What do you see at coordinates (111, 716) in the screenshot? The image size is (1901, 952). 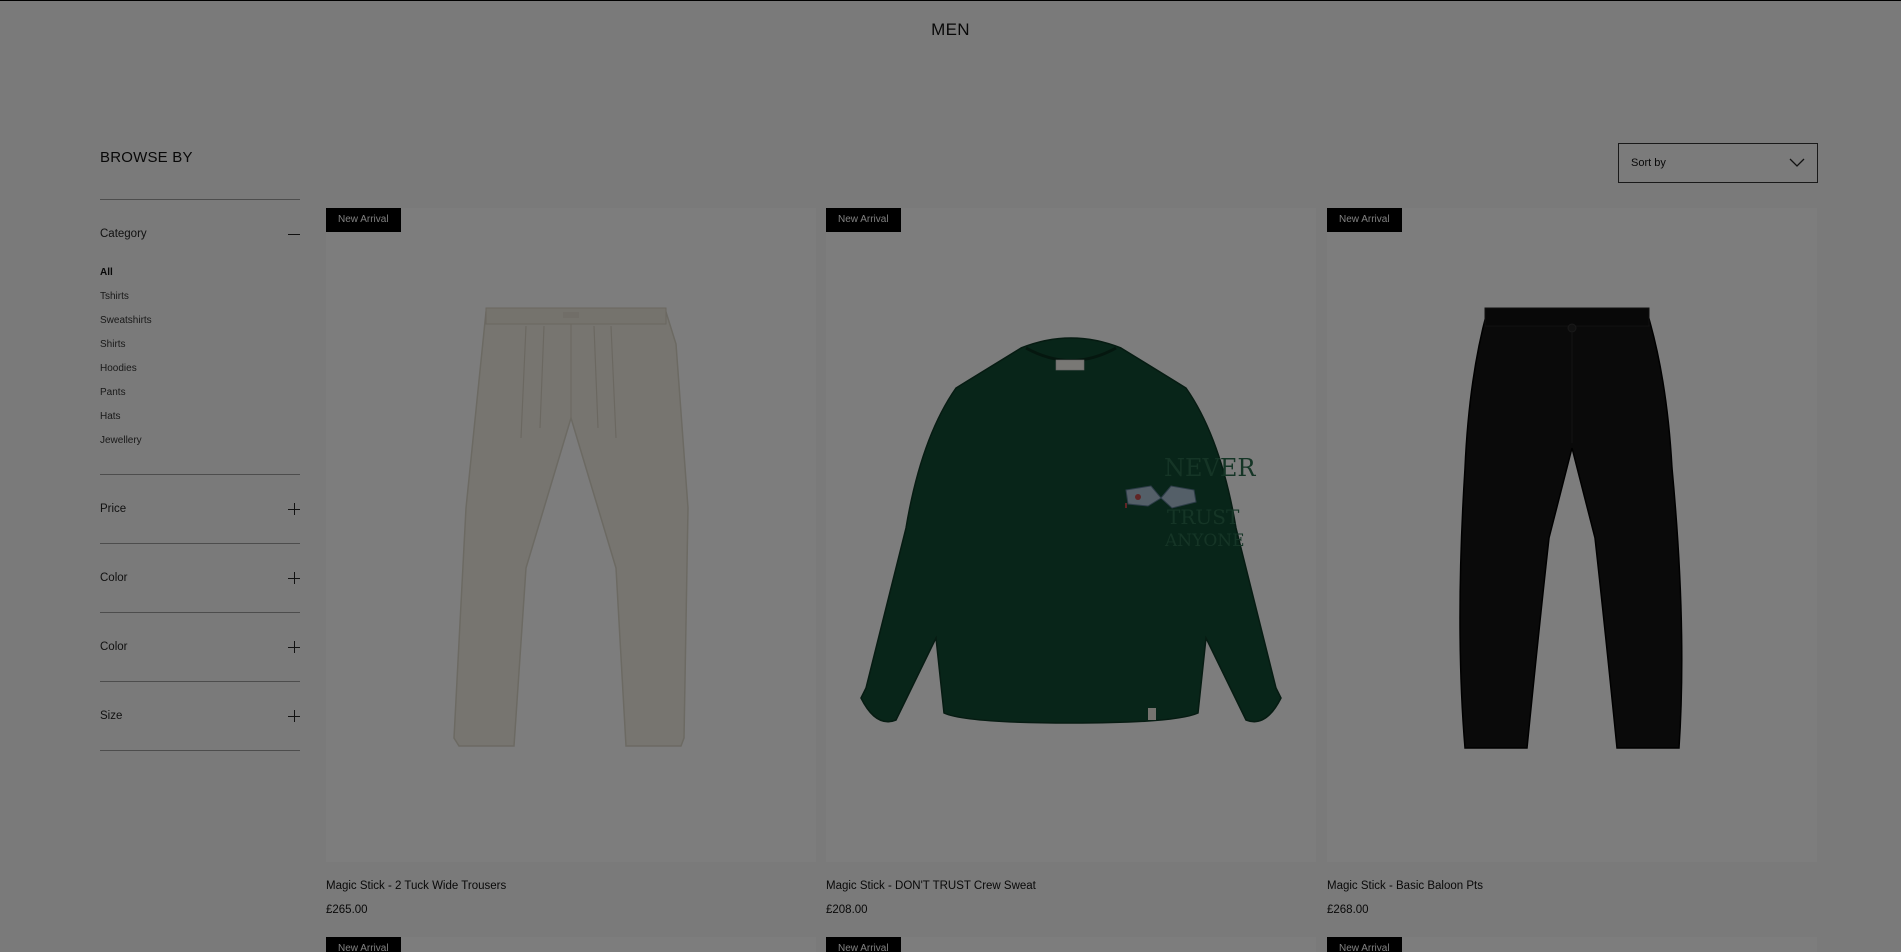 I see `filter-size-label: Size` at bounding box center [111, 716].